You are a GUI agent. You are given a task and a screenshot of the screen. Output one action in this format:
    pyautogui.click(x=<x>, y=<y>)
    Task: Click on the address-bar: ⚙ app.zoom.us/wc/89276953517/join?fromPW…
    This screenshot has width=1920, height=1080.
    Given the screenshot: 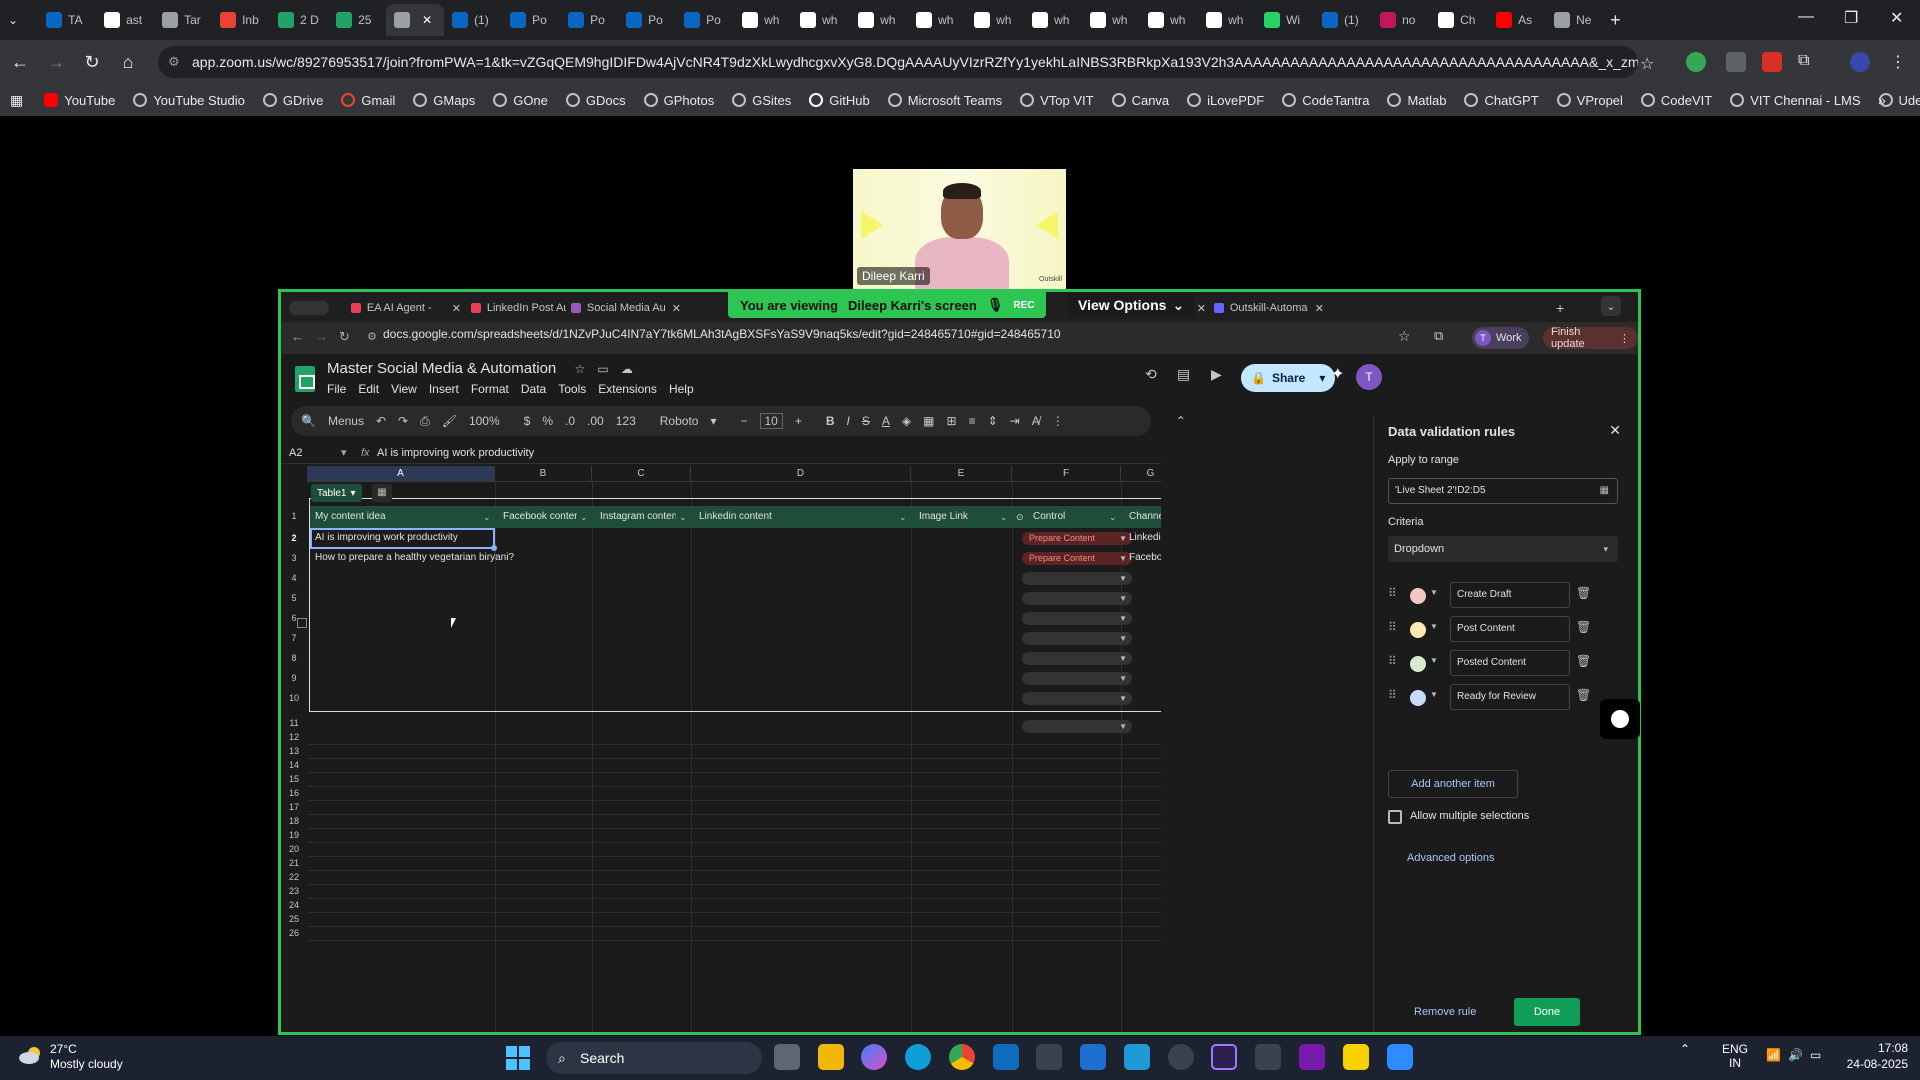 What is the action you would take?
    pyautogui.click(x=898, y=62)
    